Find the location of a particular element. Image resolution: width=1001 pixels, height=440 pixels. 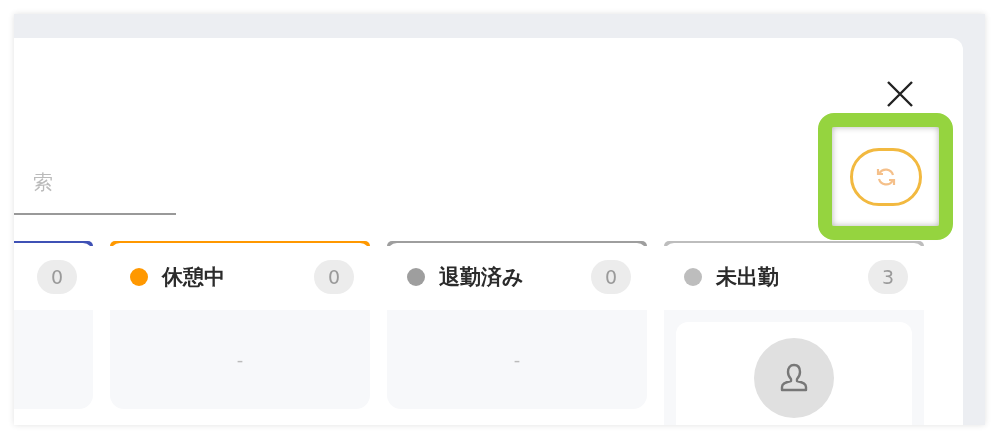

close-icon is located at coordinates (900, 94).